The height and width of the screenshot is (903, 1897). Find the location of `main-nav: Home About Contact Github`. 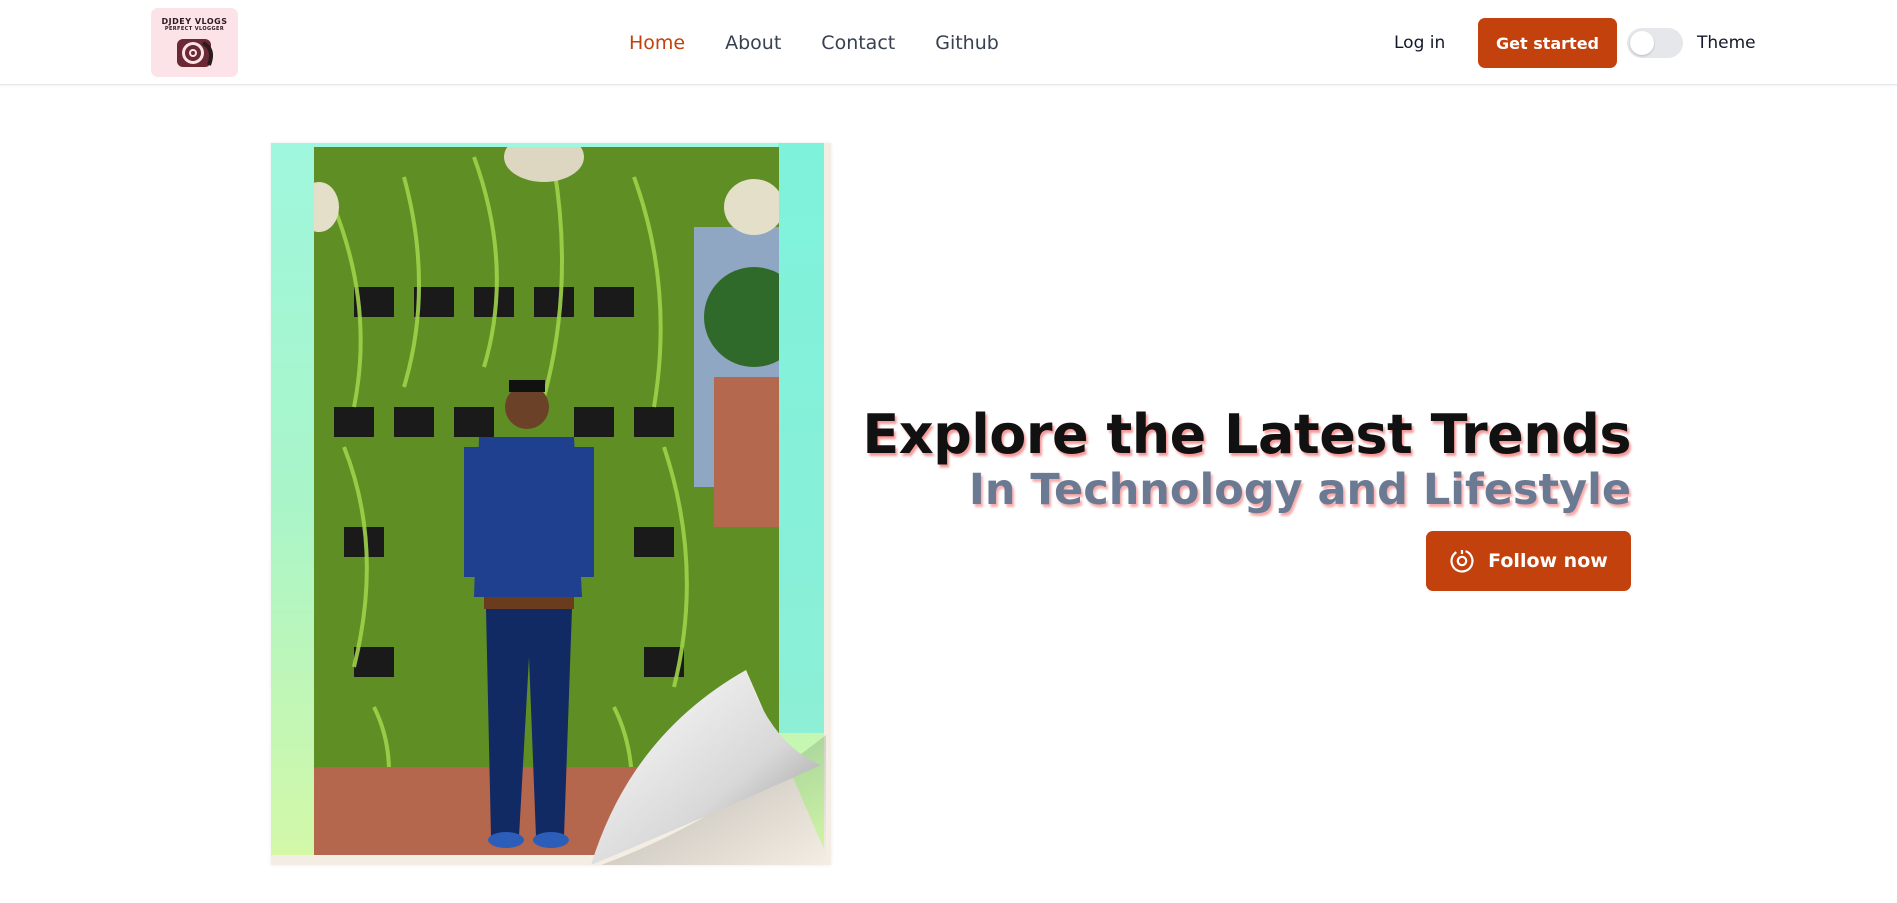

main-nav: Home About Contact Github is located at coordinates (814, 43).